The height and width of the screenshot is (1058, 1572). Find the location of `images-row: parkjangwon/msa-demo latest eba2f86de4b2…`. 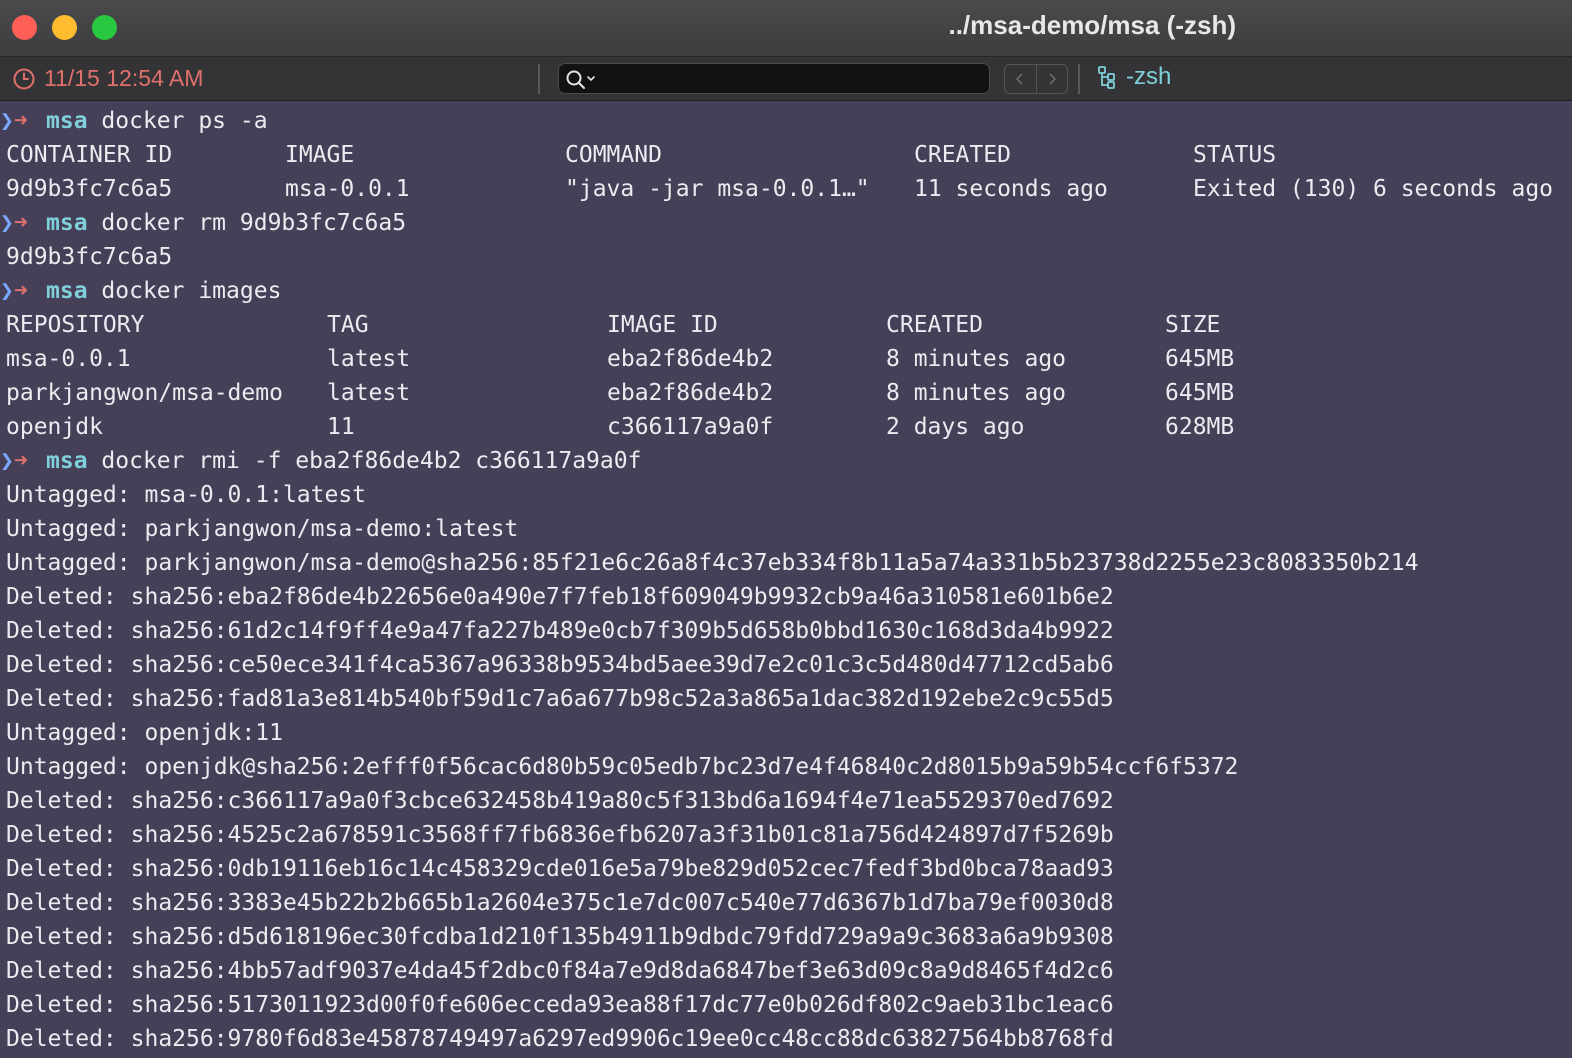

images-row: parkjangwon/msa-demo latest eba2f86de4b2… is located at coordinates (786, 393).